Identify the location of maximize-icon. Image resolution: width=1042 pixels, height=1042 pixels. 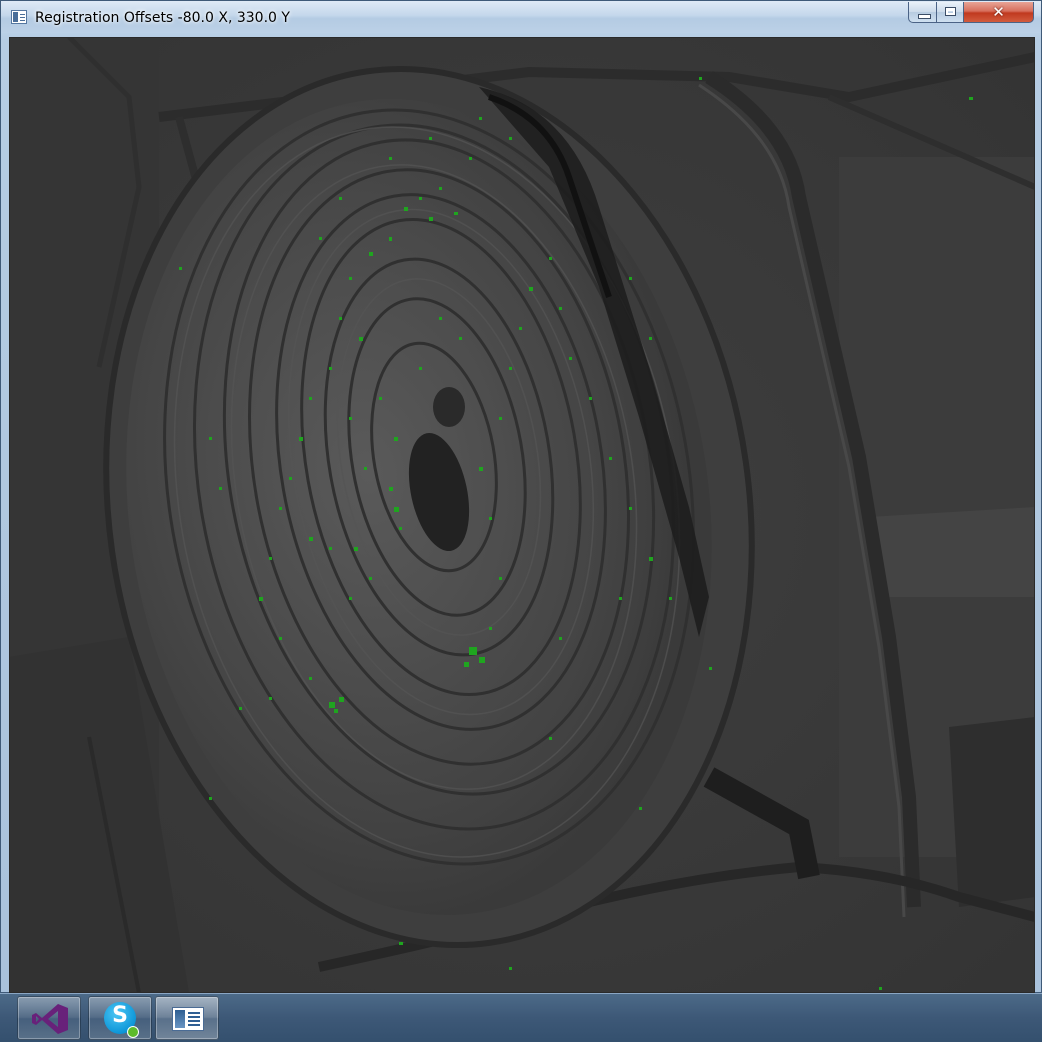
(950, 11).